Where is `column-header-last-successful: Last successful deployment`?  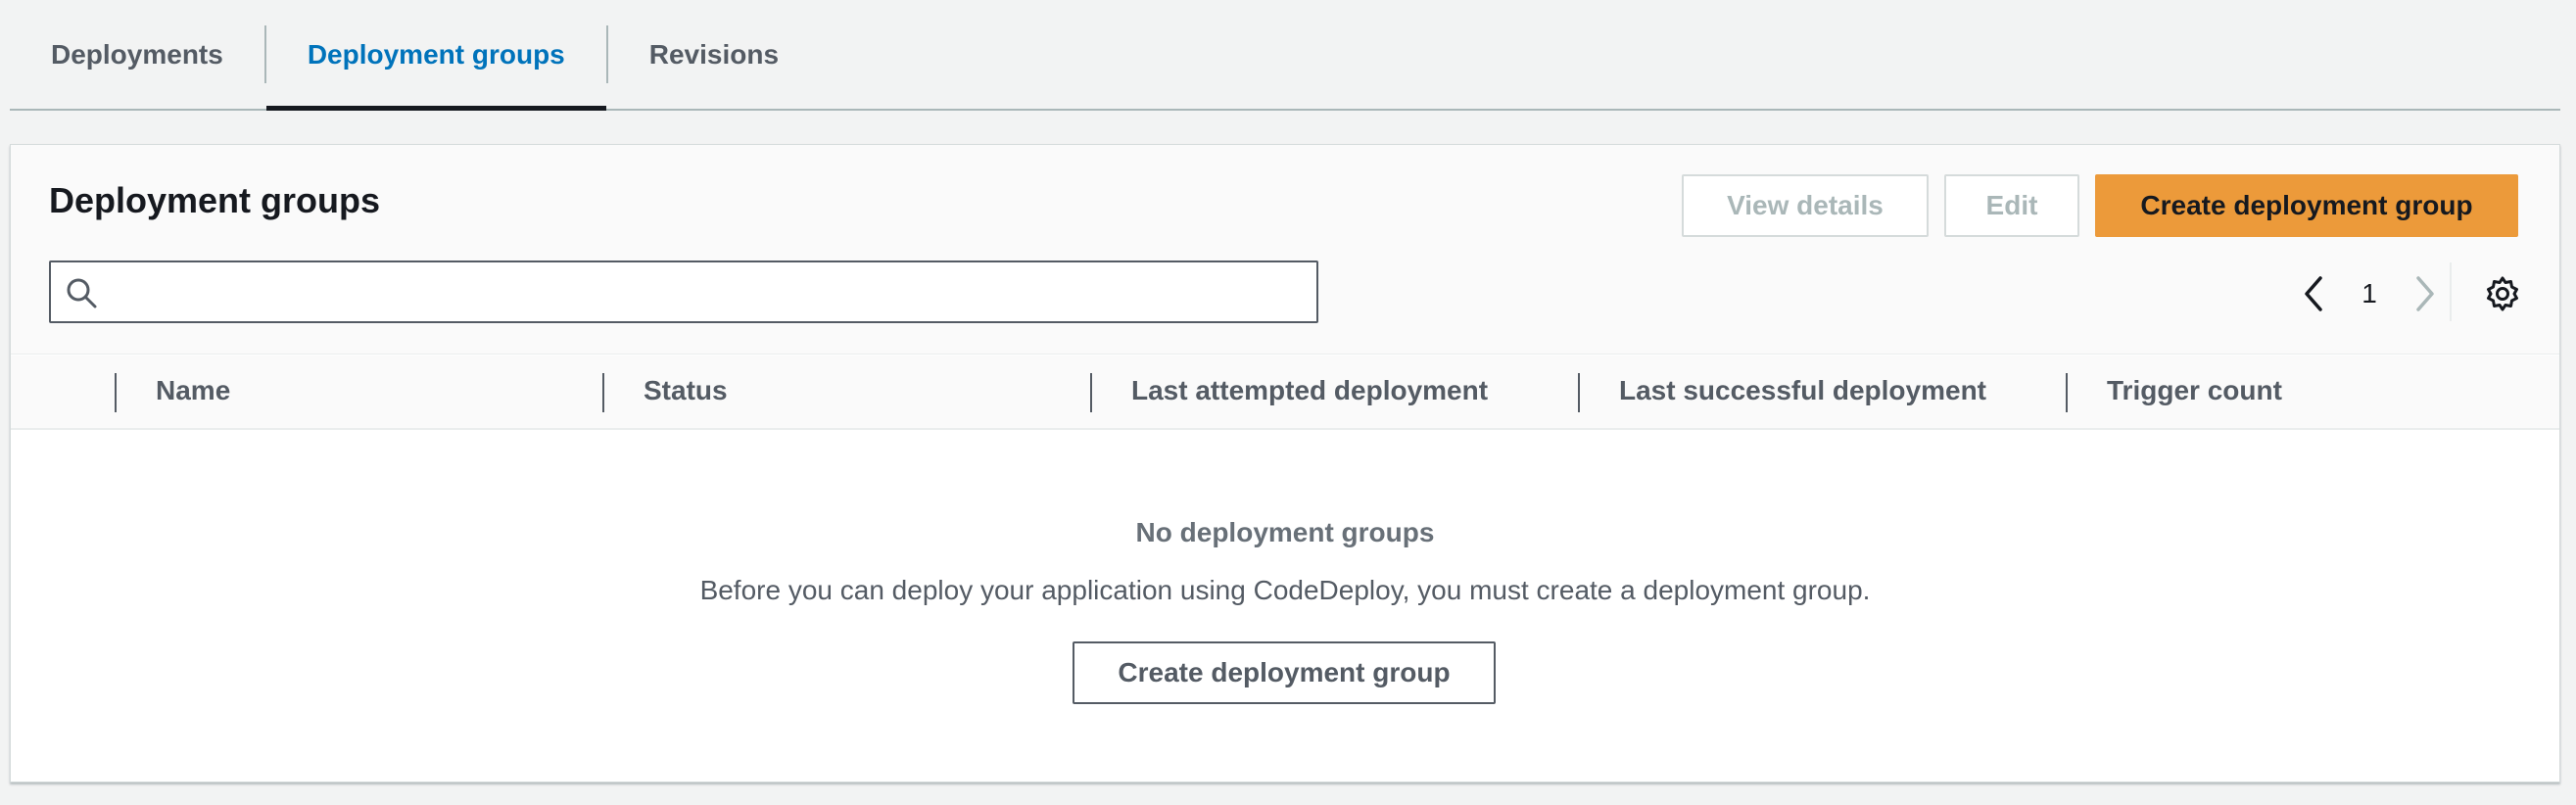
column-header-last-successful: Last successful deployment is located at coordinates (1803, 390).